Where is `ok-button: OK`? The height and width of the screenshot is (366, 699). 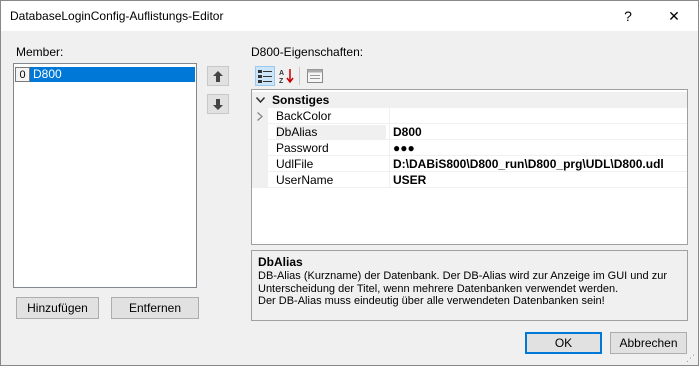 ok-button: OK is located at coordinates (563, 343).